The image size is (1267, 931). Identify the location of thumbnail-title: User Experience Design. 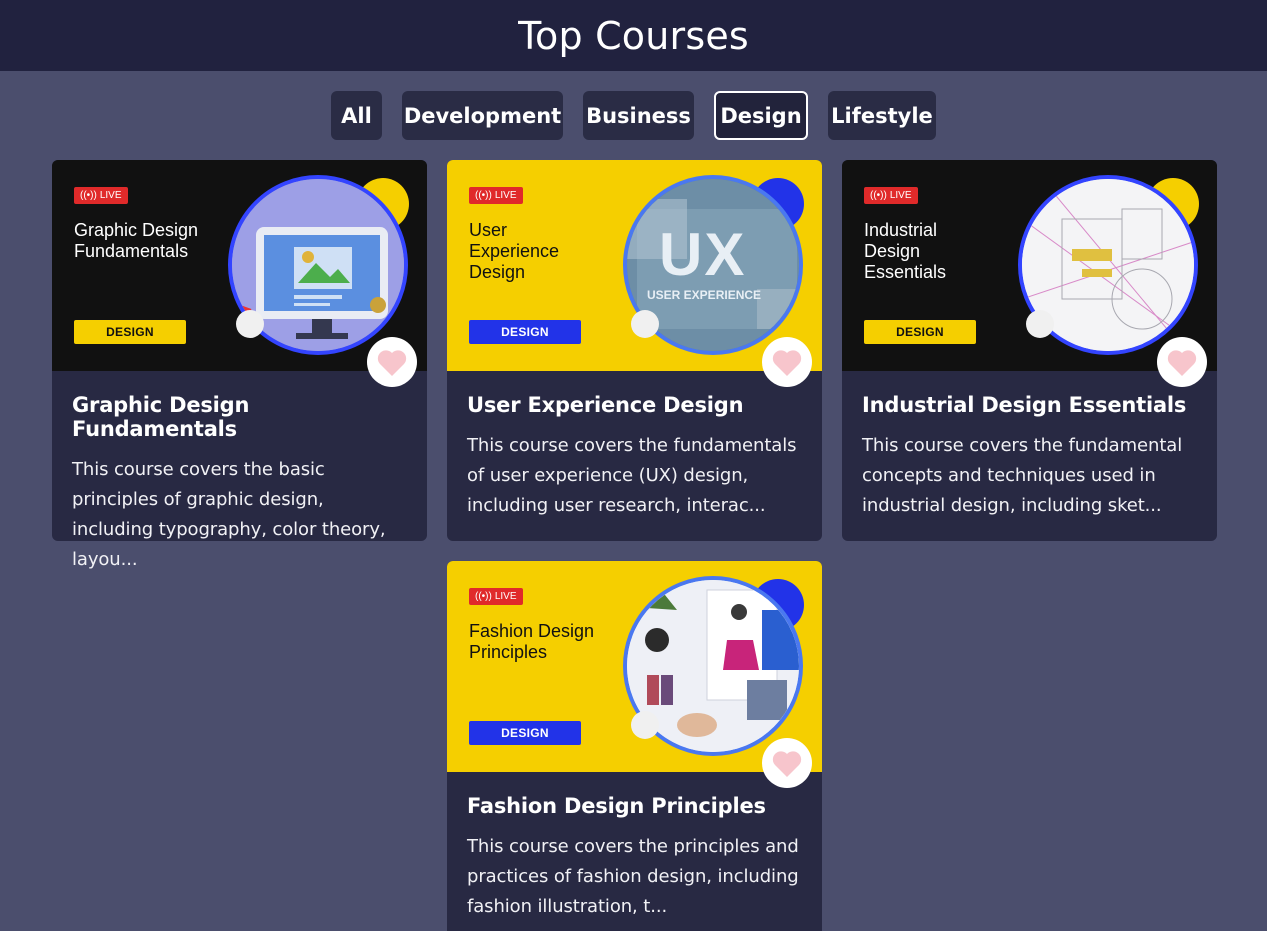
(514, 251).